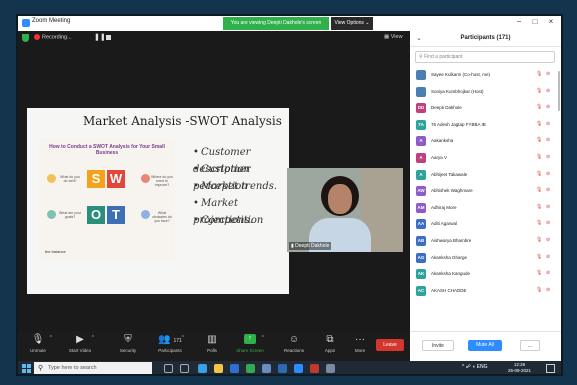  I want to click on participant-avatar: A, so click(421, 174).